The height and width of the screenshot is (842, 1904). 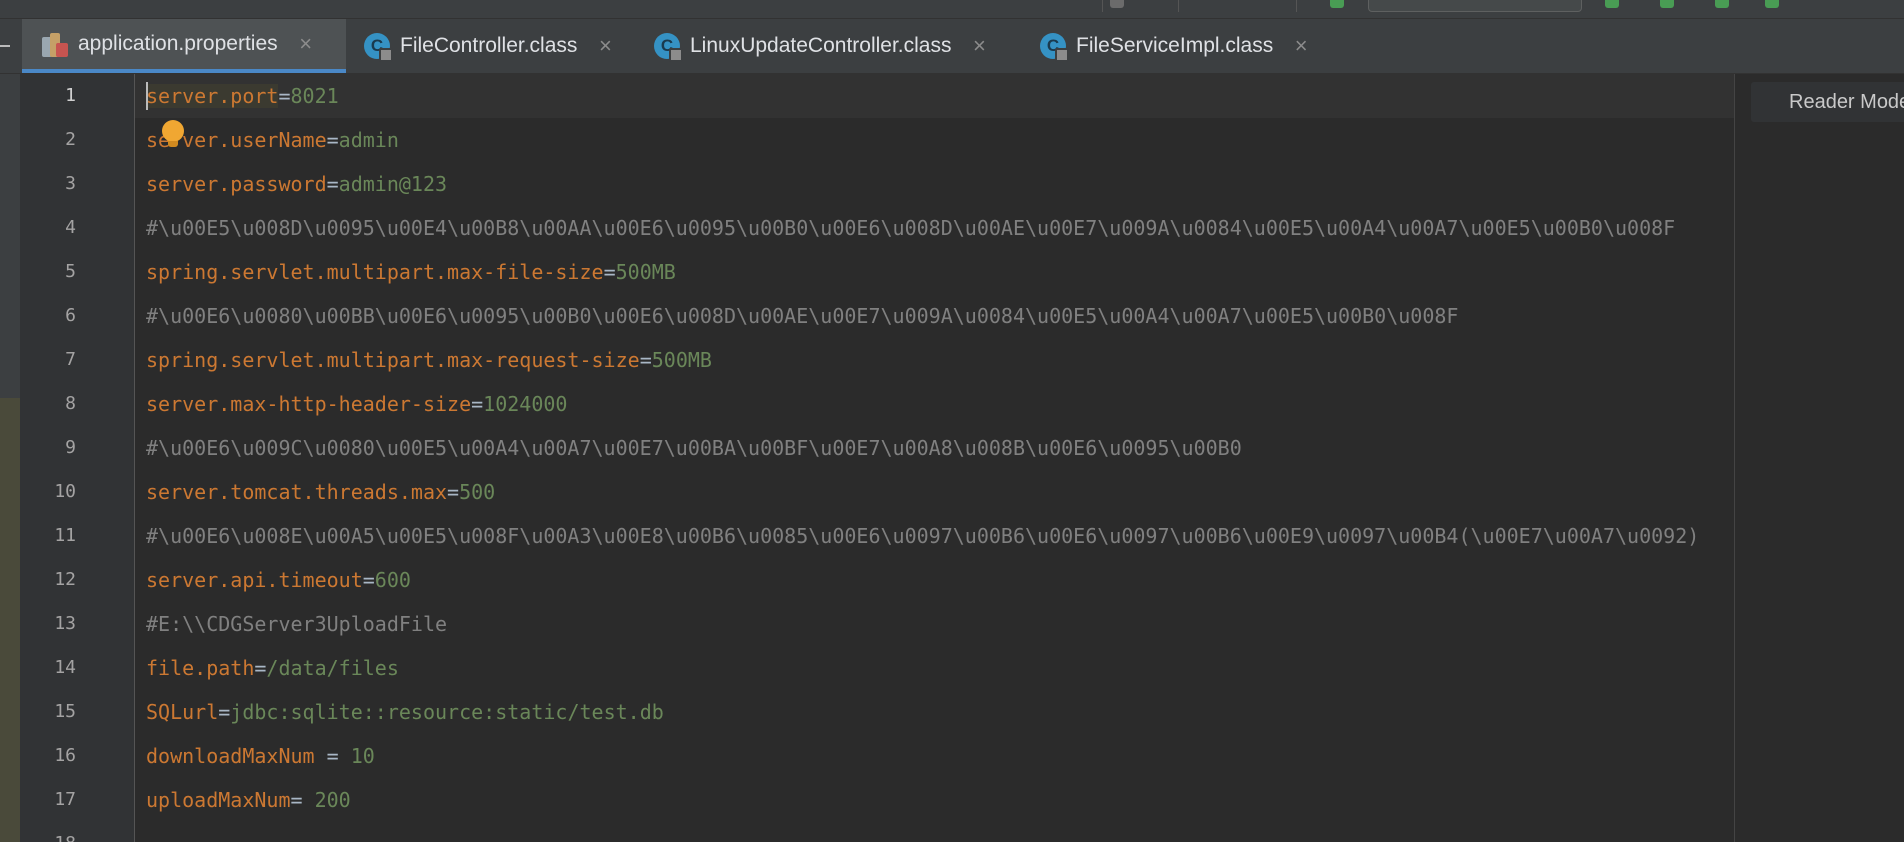 What do you see at coordinates (58, 580) in the screenshot?
I see `line-number: 12` at bounding box center [58, 580].